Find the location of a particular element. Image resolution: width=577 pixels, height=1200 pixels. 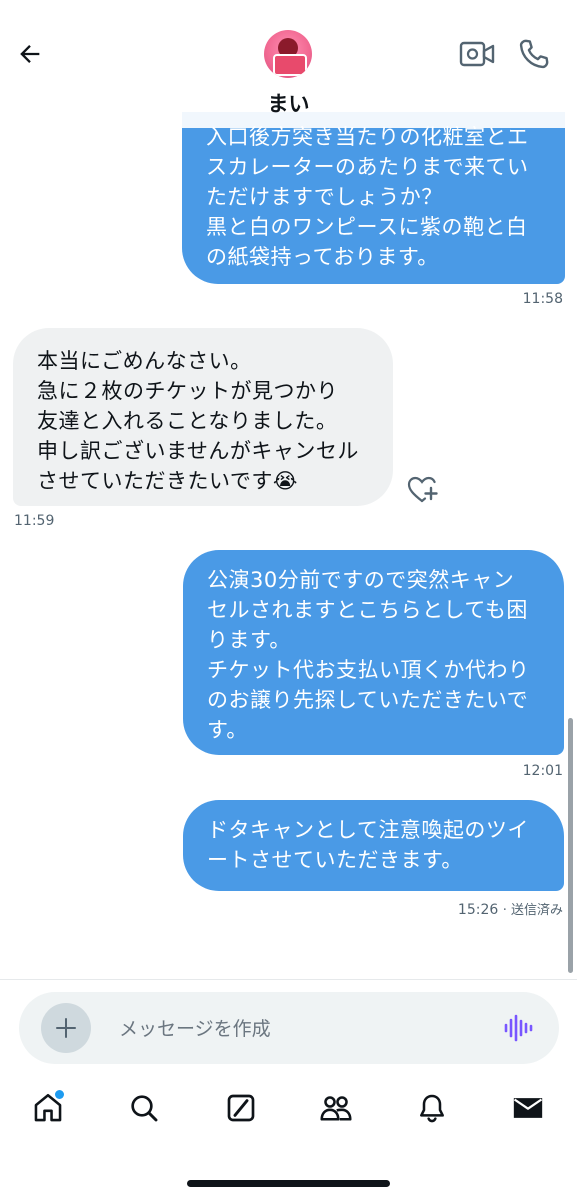

video-call-button is located at coordinates (477, 54).